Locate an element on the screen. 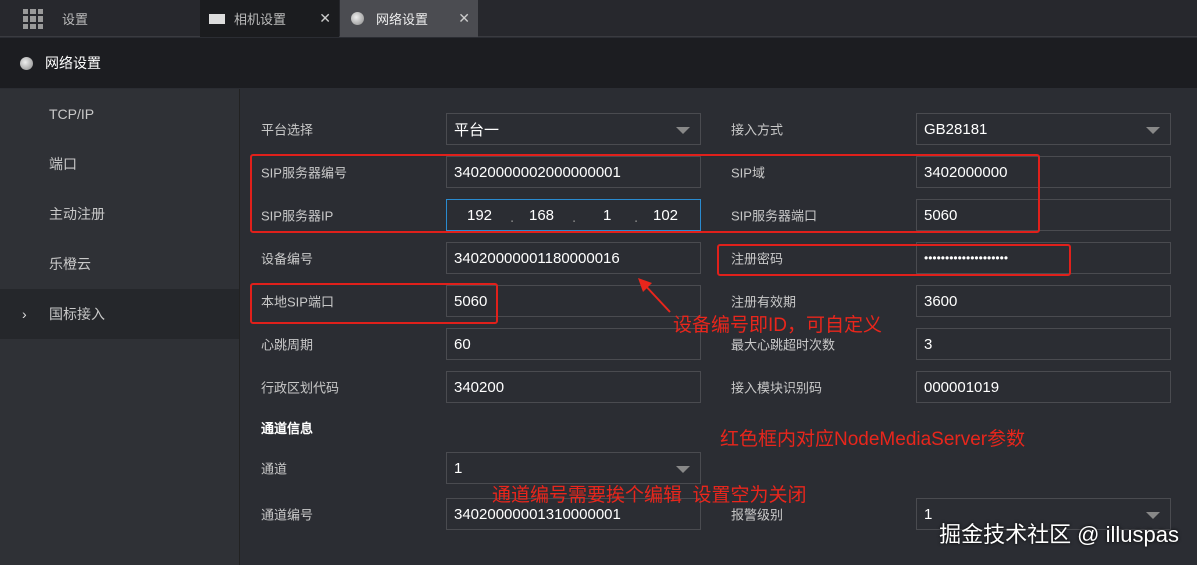  sidebar-item-label: 乐橙云 is located at coordinates (70, 264).